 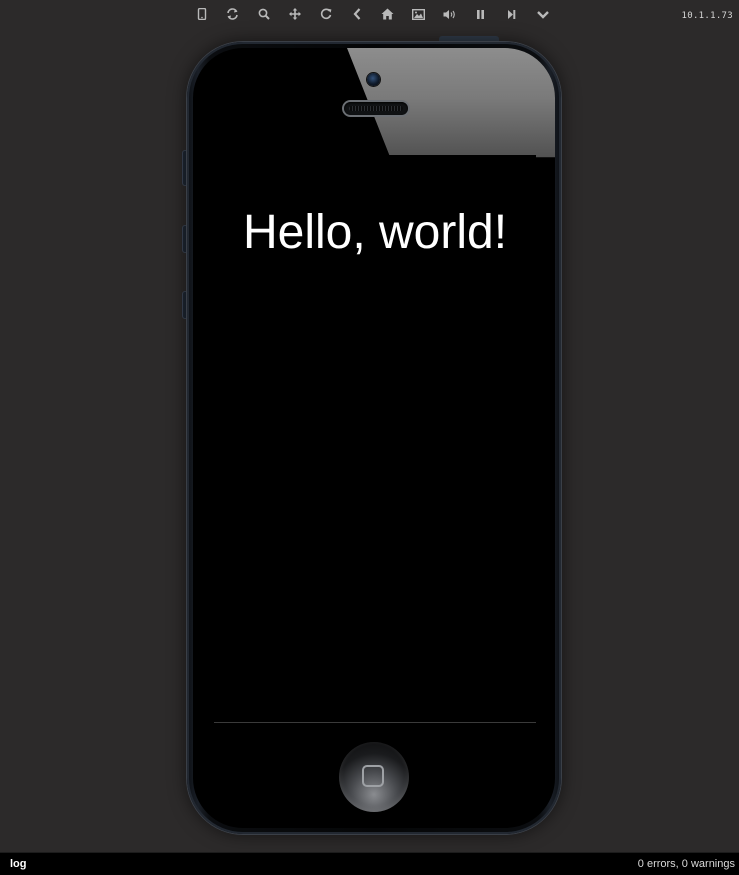 I want to click on move-icon, so click(x=294, y=14).